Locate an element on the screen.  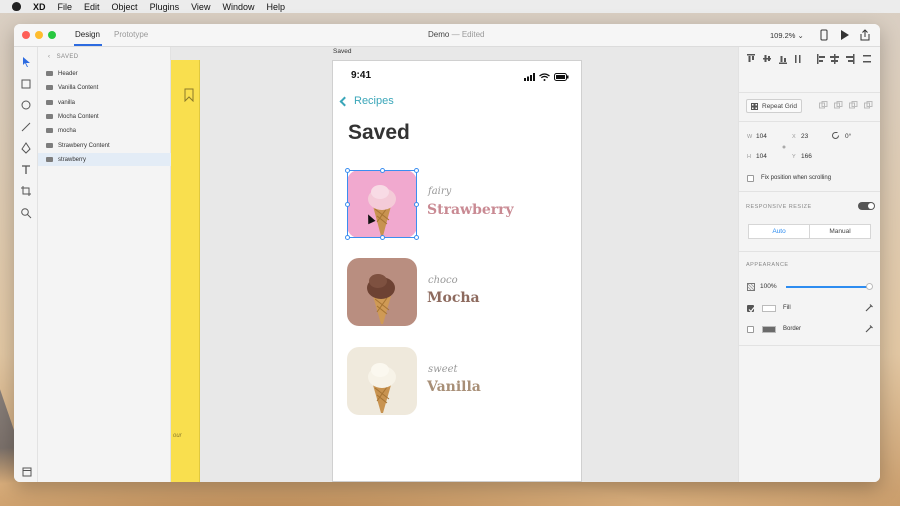
layer-item: Strawberry Content is located at coordinates (104, 145).